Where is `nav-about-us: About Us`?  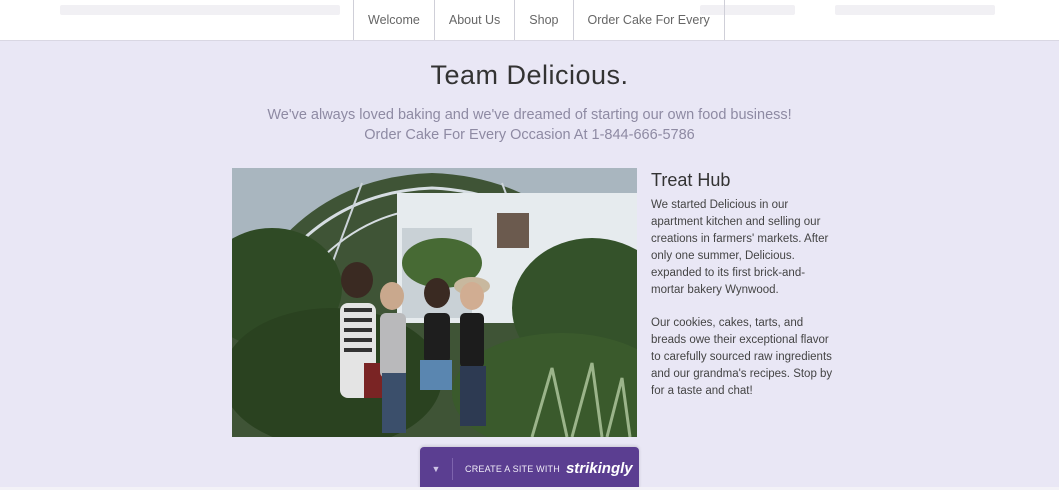 nav-about-us: About Us is located at coordinates (473, 20).